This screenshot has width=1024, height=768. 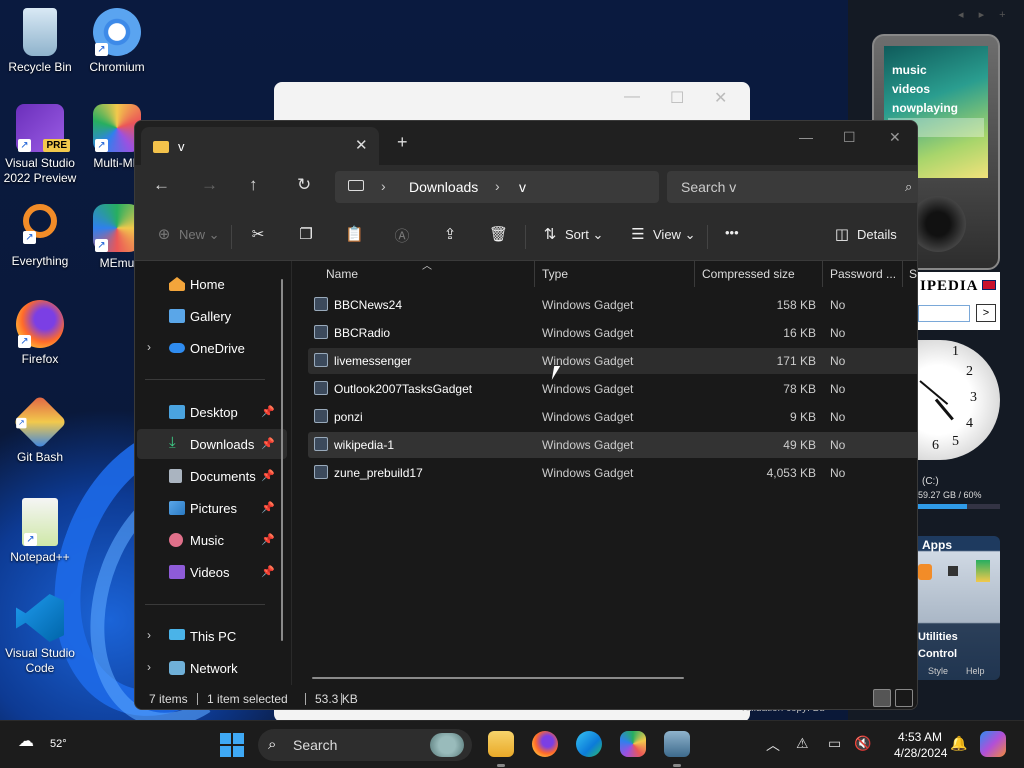 I want to click on sidebar-item-gallery: Gallery, so click(x=212, y=316).